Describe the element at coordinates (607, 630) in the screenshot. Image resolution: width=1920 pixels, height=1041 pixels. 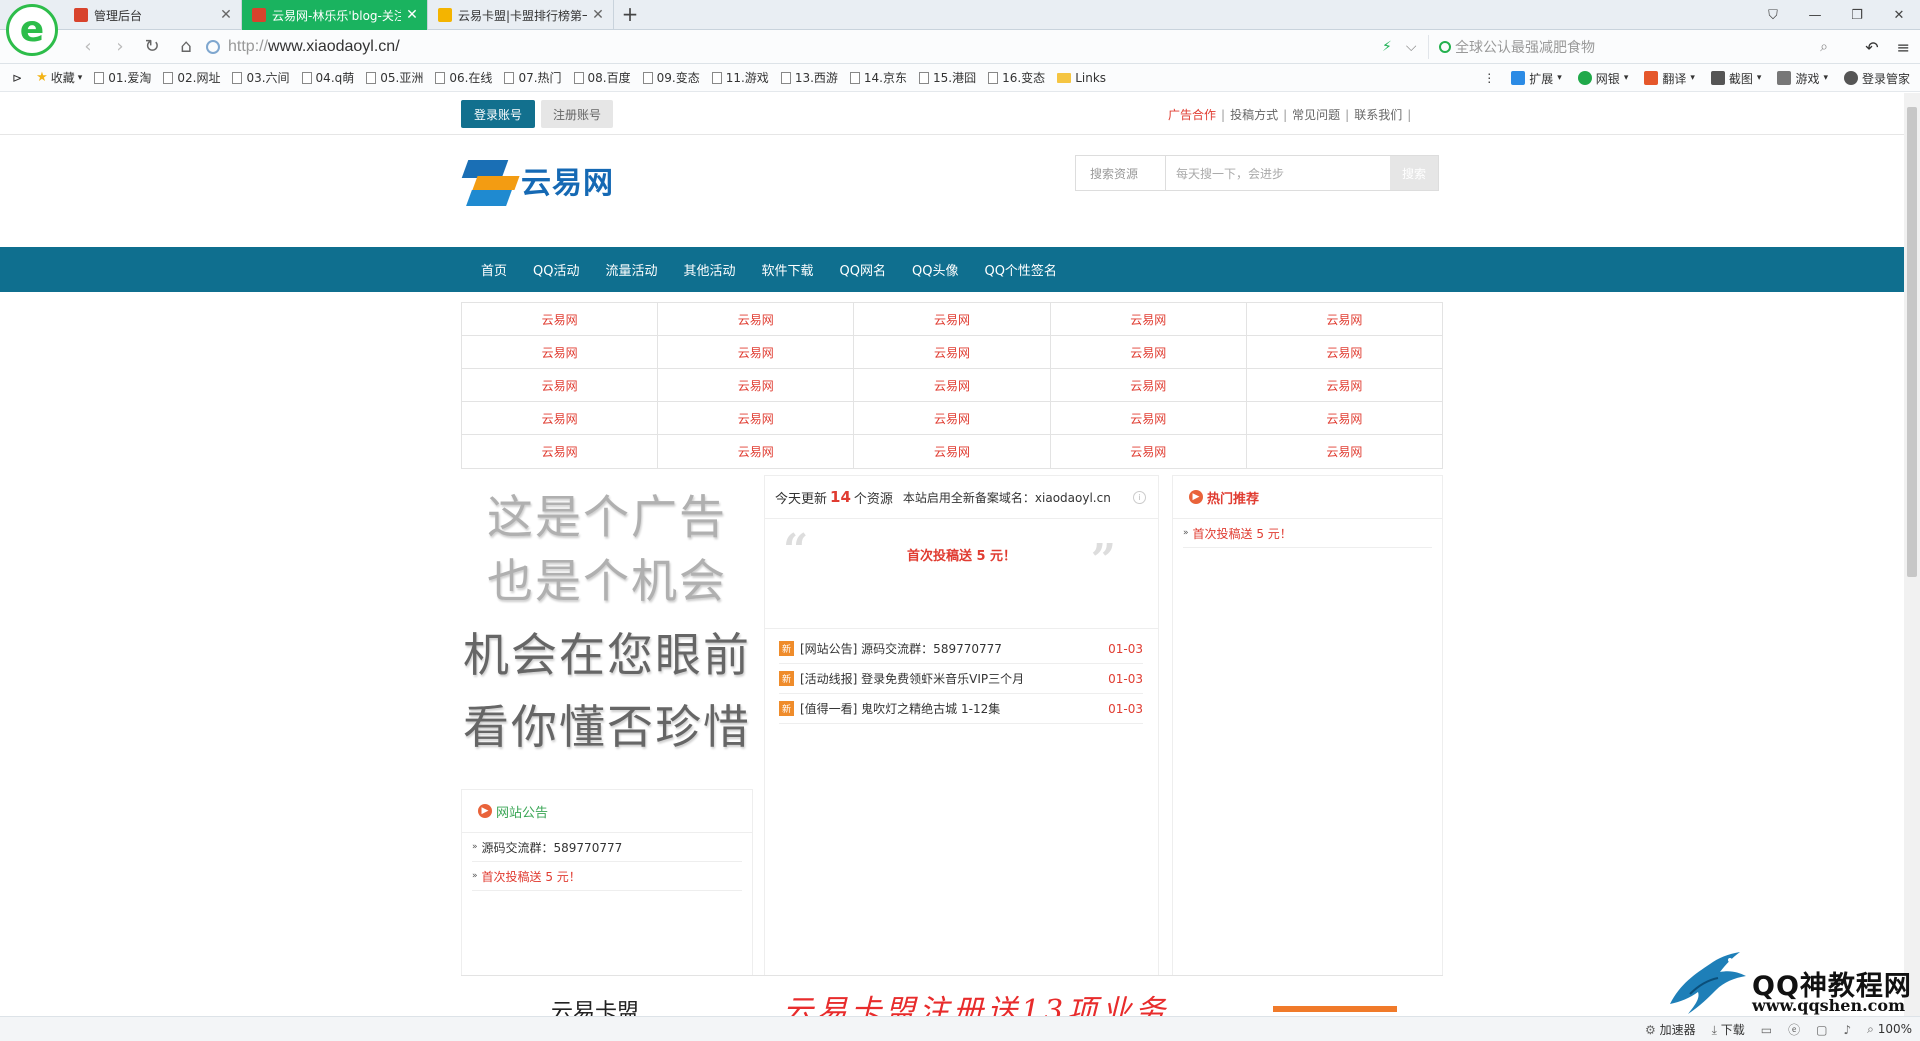
I see `ad-banner: 这是个广告 也是个机会 机会在您眼前 看你懂否珍惜` at that location.